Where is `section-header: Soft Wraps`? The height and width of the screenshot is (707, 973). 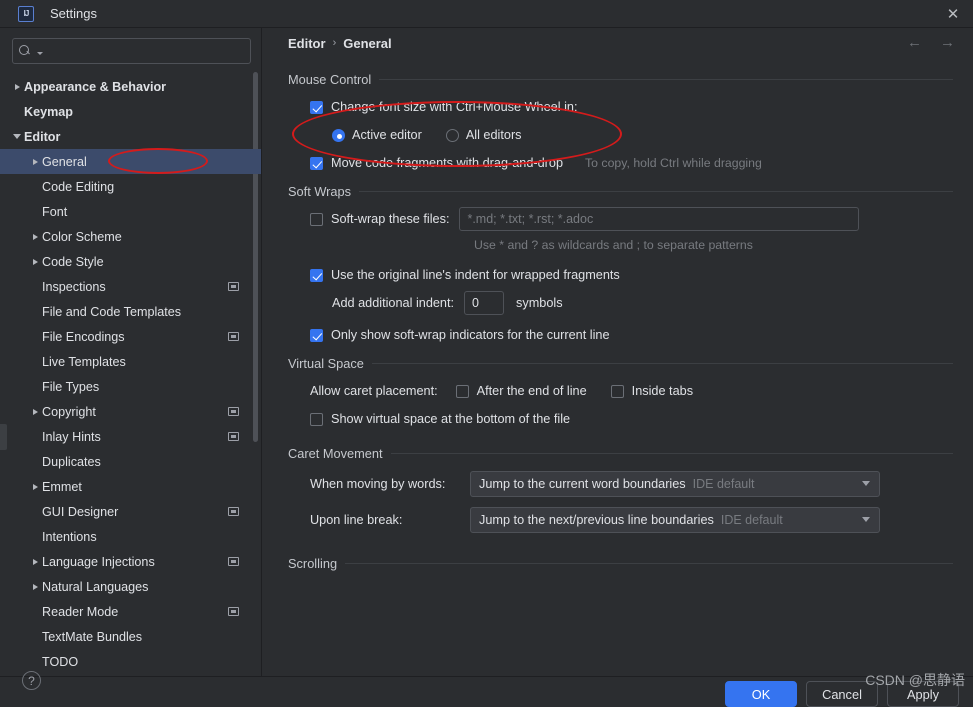
section-header: Soft Wraps is located at coordinates (620, 191).